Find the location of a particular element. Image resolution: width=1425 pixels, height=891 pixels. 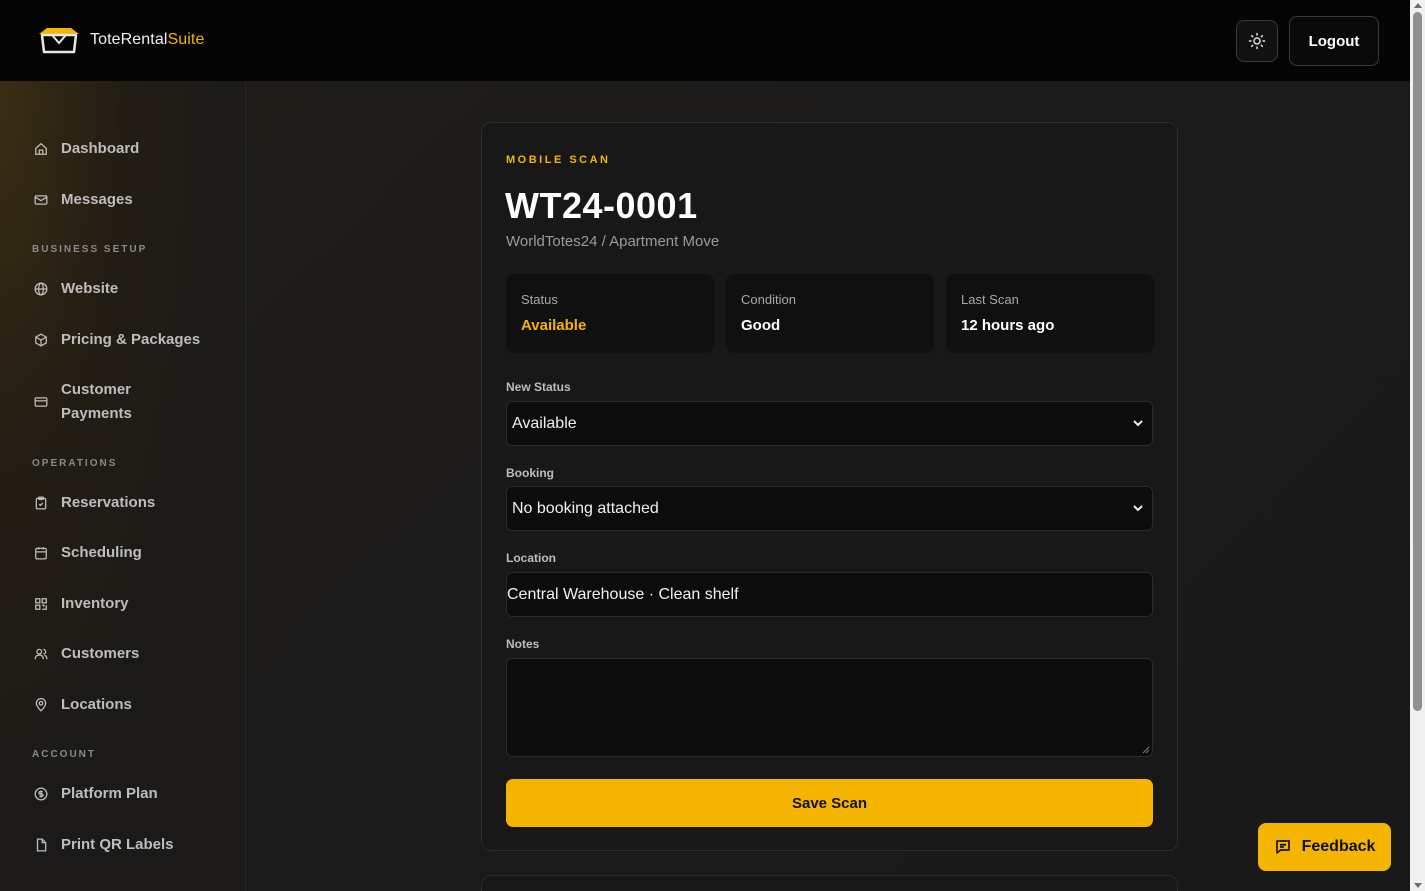

sidebar-item-platform-plan: Platform Plan is located at coordinates (95, 794).